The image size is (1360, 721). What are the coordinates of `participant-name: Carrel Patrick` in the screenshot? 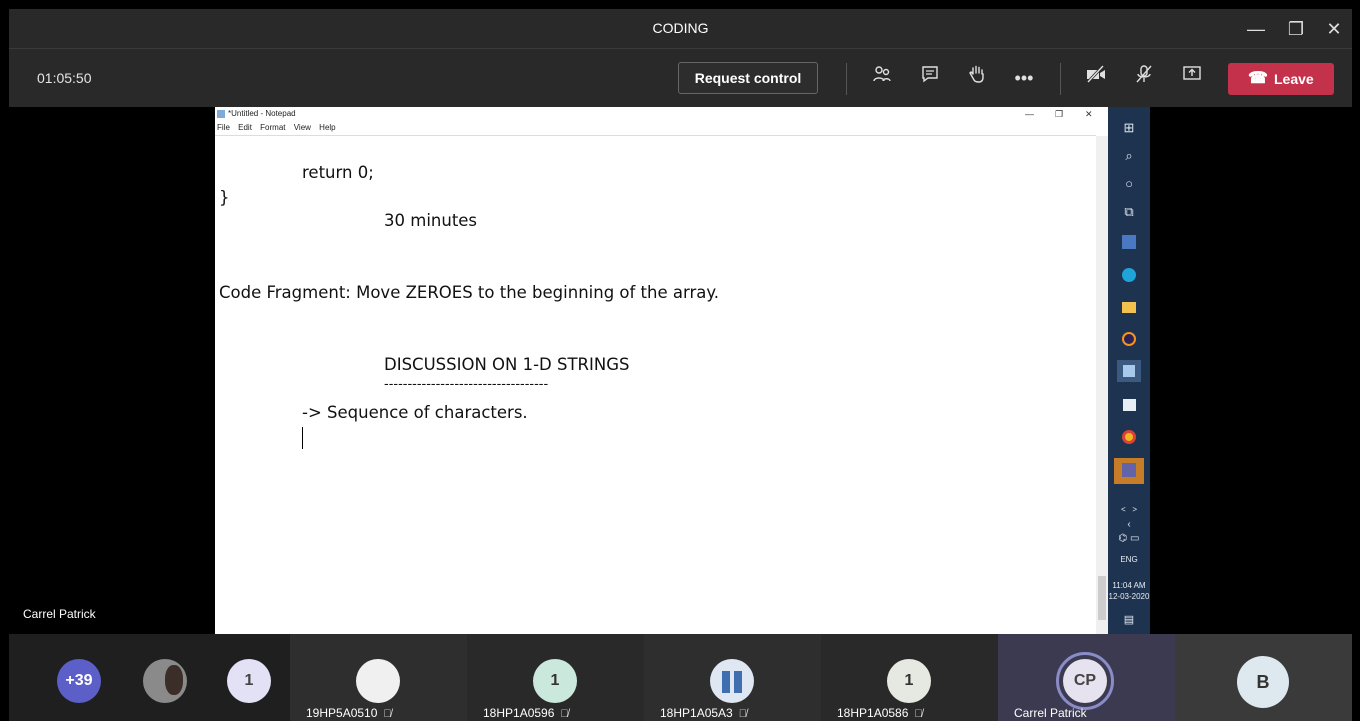 It's located at (1050, 713).